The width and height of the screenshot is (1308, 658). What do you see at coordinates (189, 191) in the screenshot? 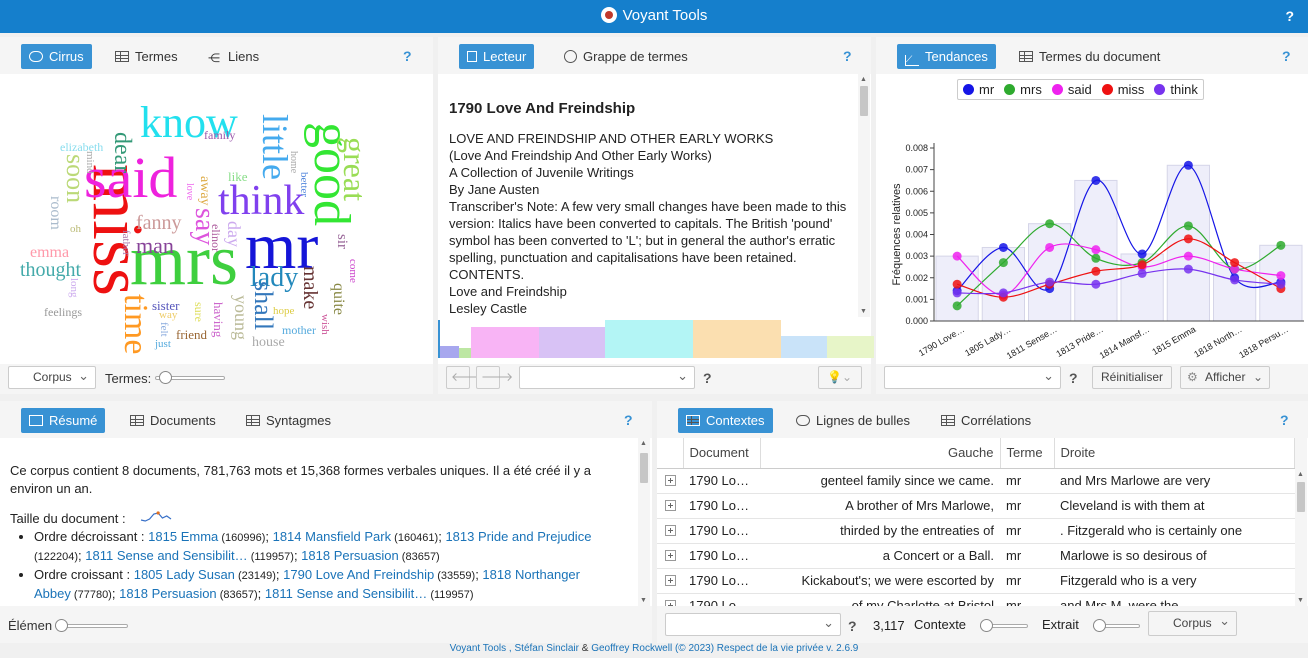
I see `cloud-word: love` at bounding box center [189, 191].